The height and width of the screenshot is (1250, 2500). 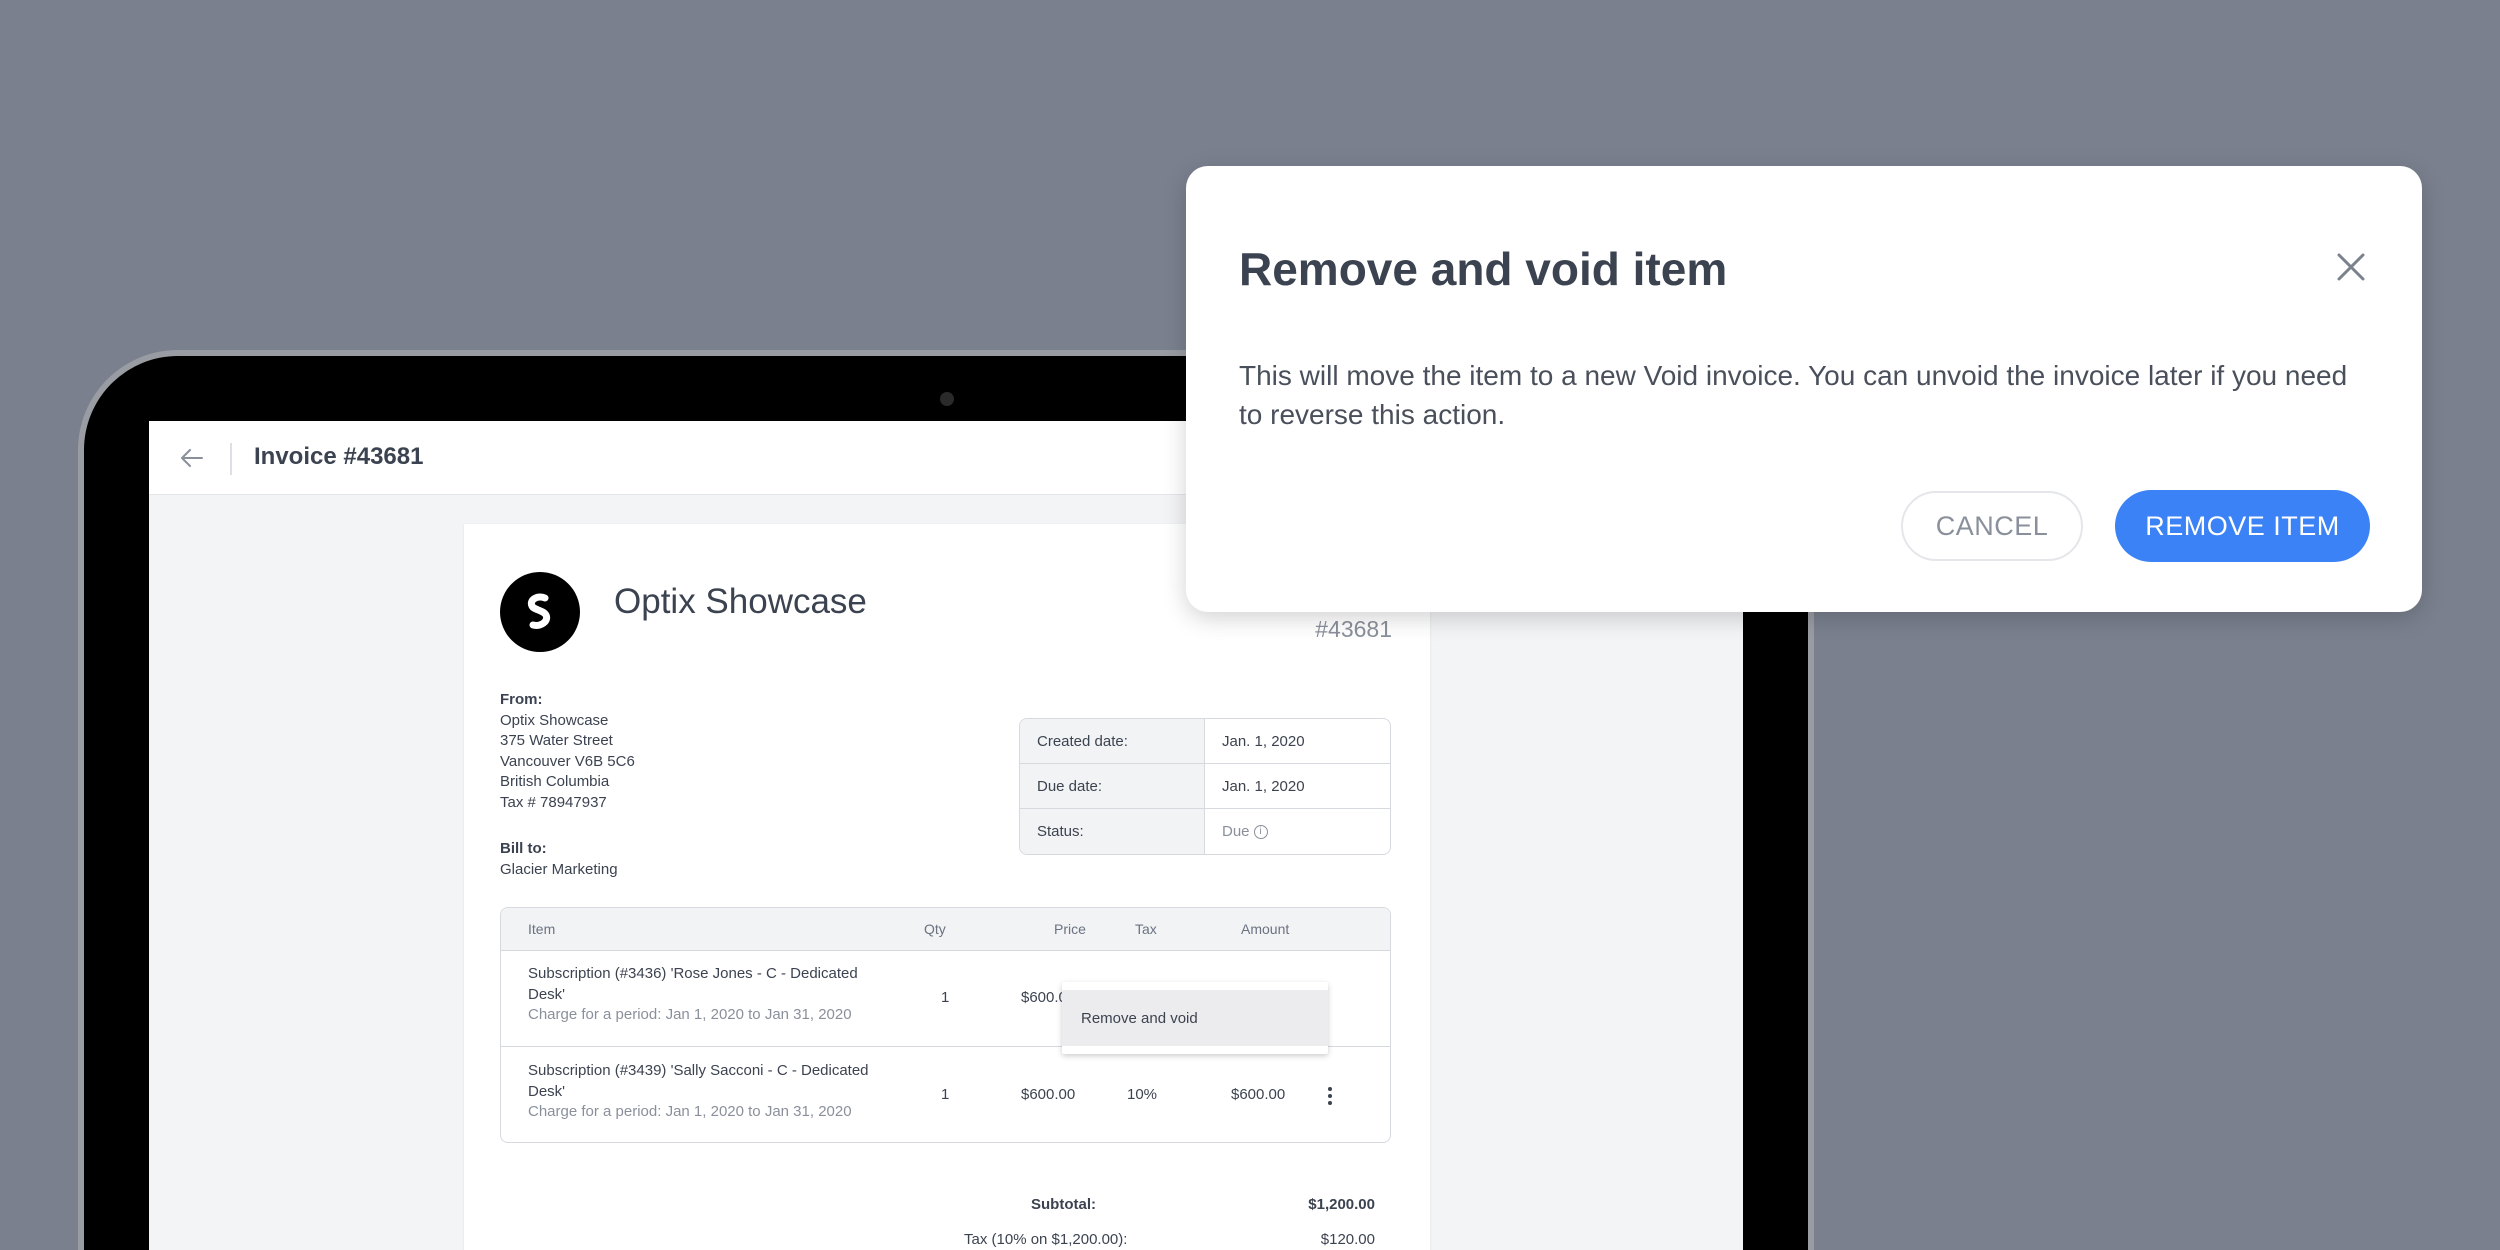 What do you see at coordinates (554, 720) in the screenshot?
I see `from-line: Optix Showcase` at bounding box center [554, 720].